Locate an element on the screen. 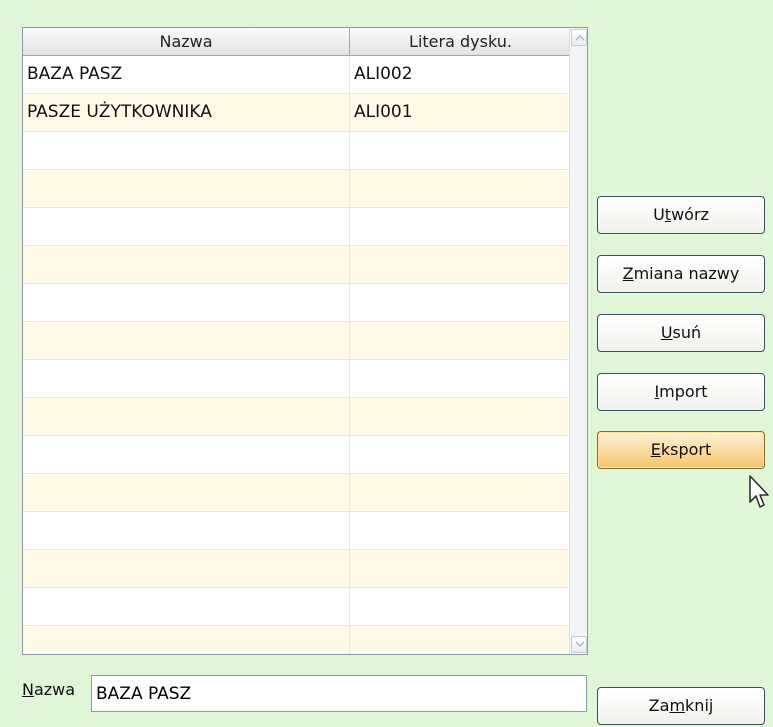  list-header: Nazwa Litera dysku. is located at coordinates (297, 42).